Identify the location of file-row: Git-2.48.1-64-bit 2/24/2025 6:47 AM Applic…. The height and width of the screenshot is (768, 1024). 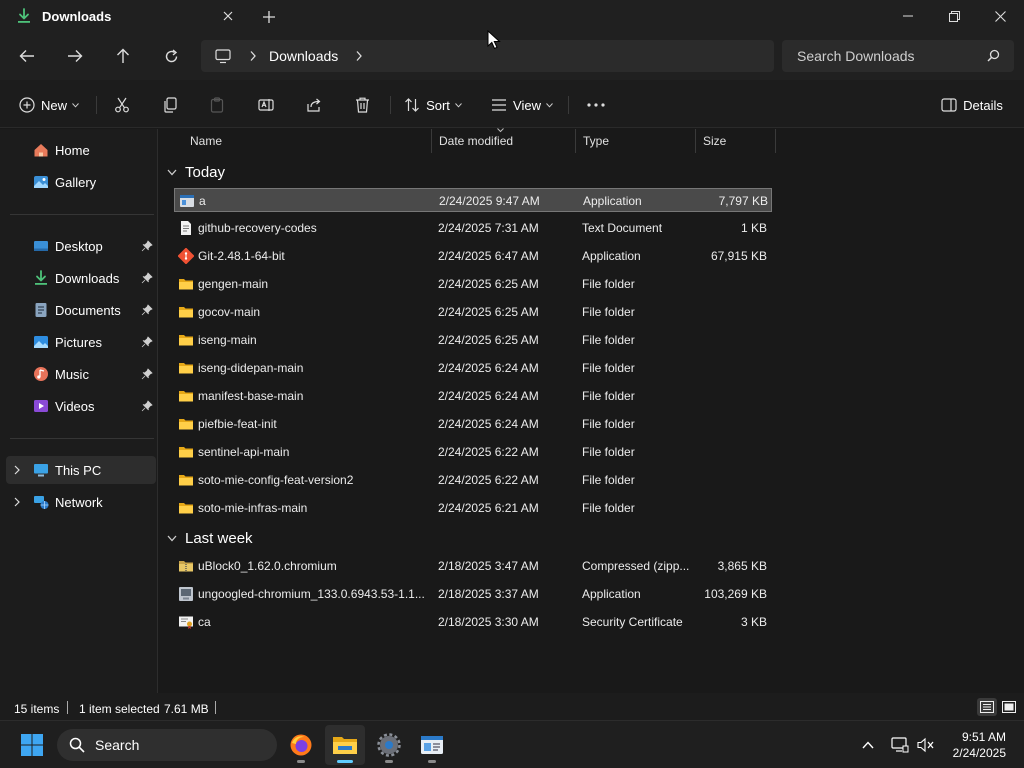
(473, 256).